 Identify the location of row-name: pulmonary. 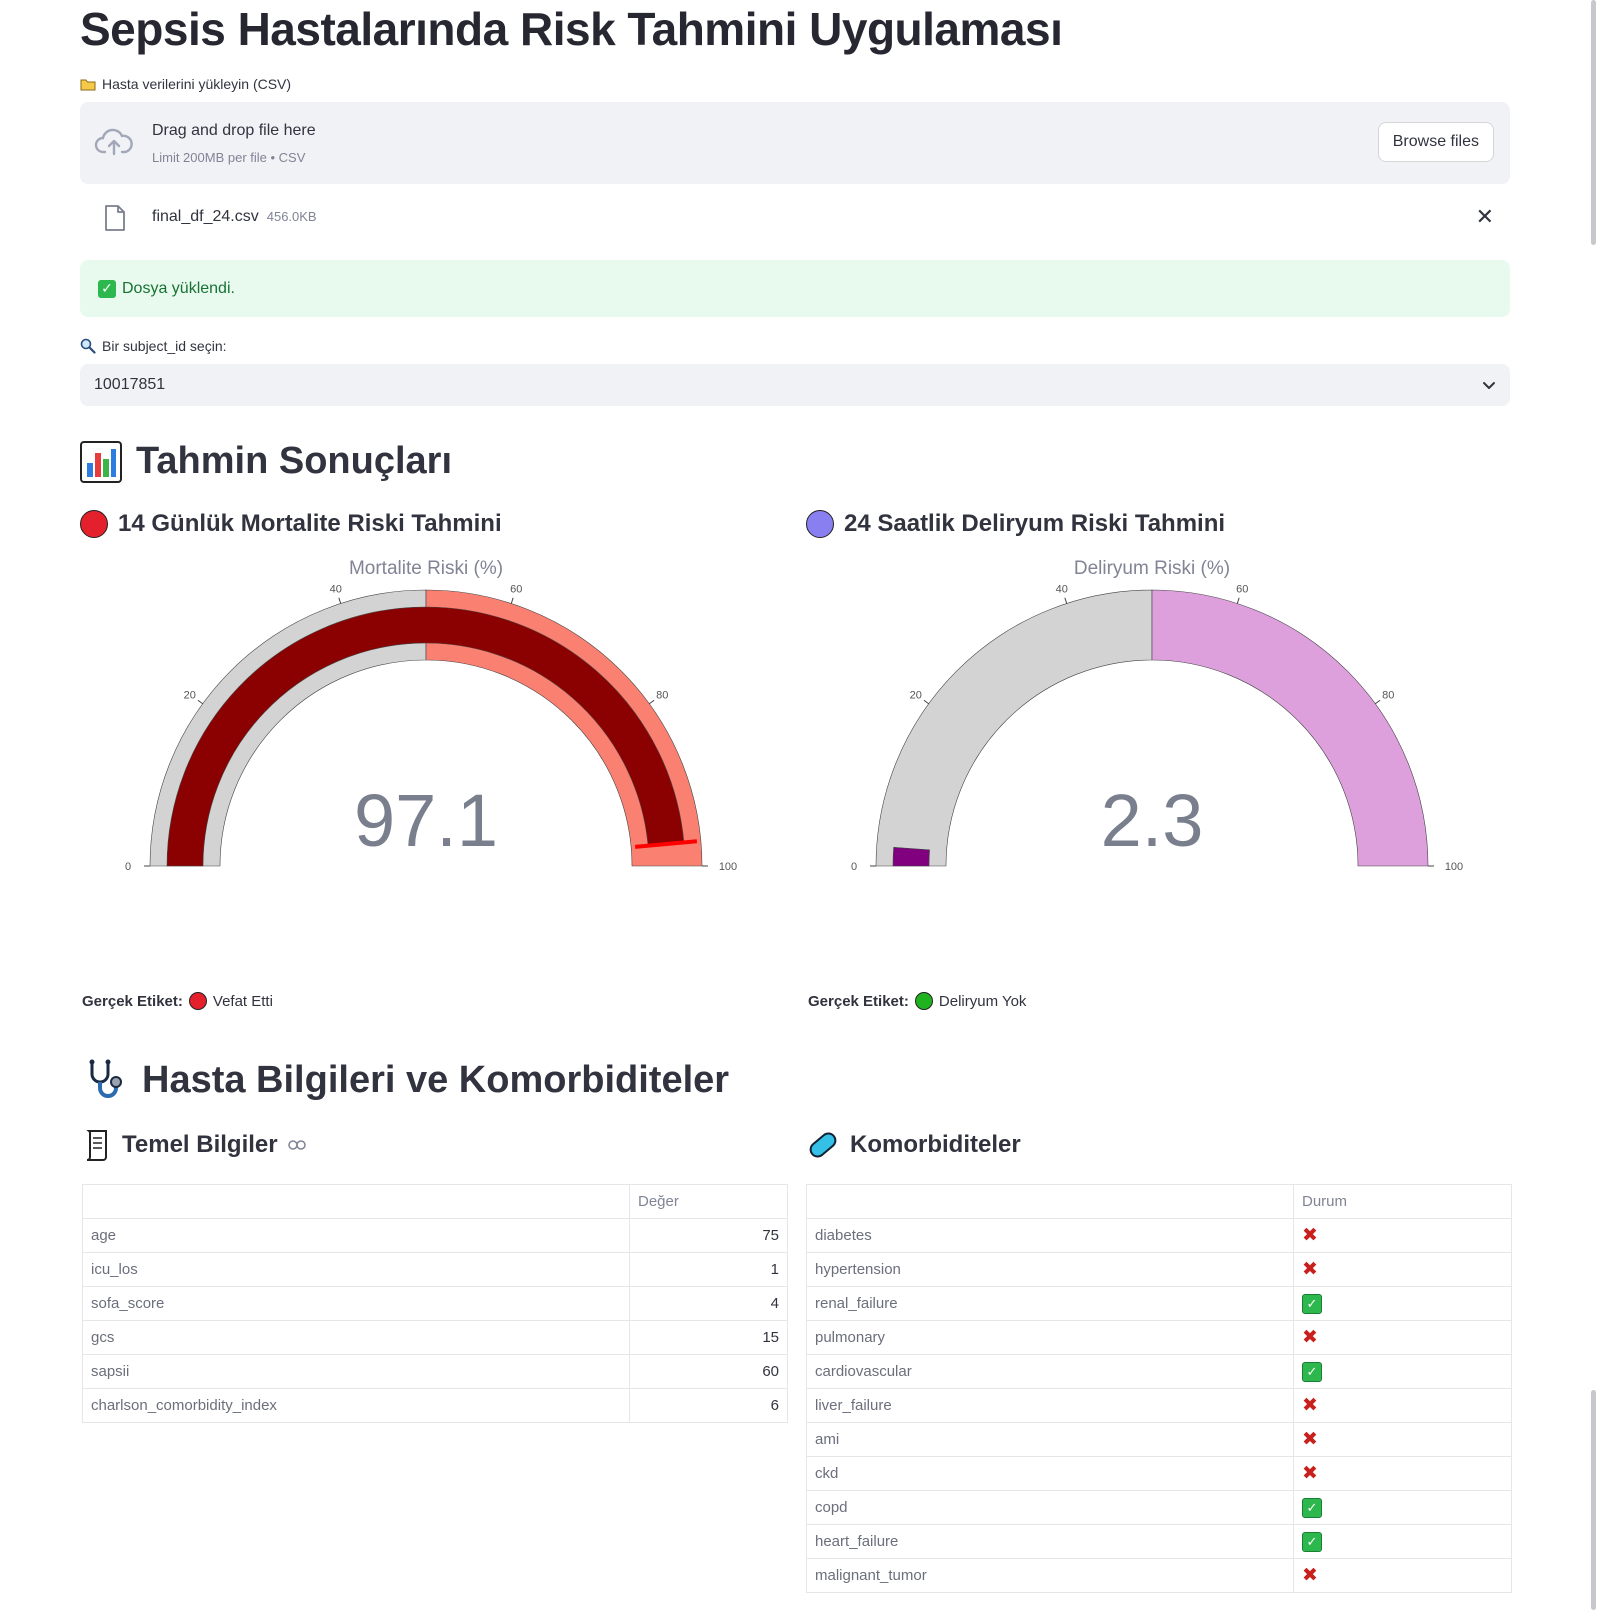
(1050, 1337).